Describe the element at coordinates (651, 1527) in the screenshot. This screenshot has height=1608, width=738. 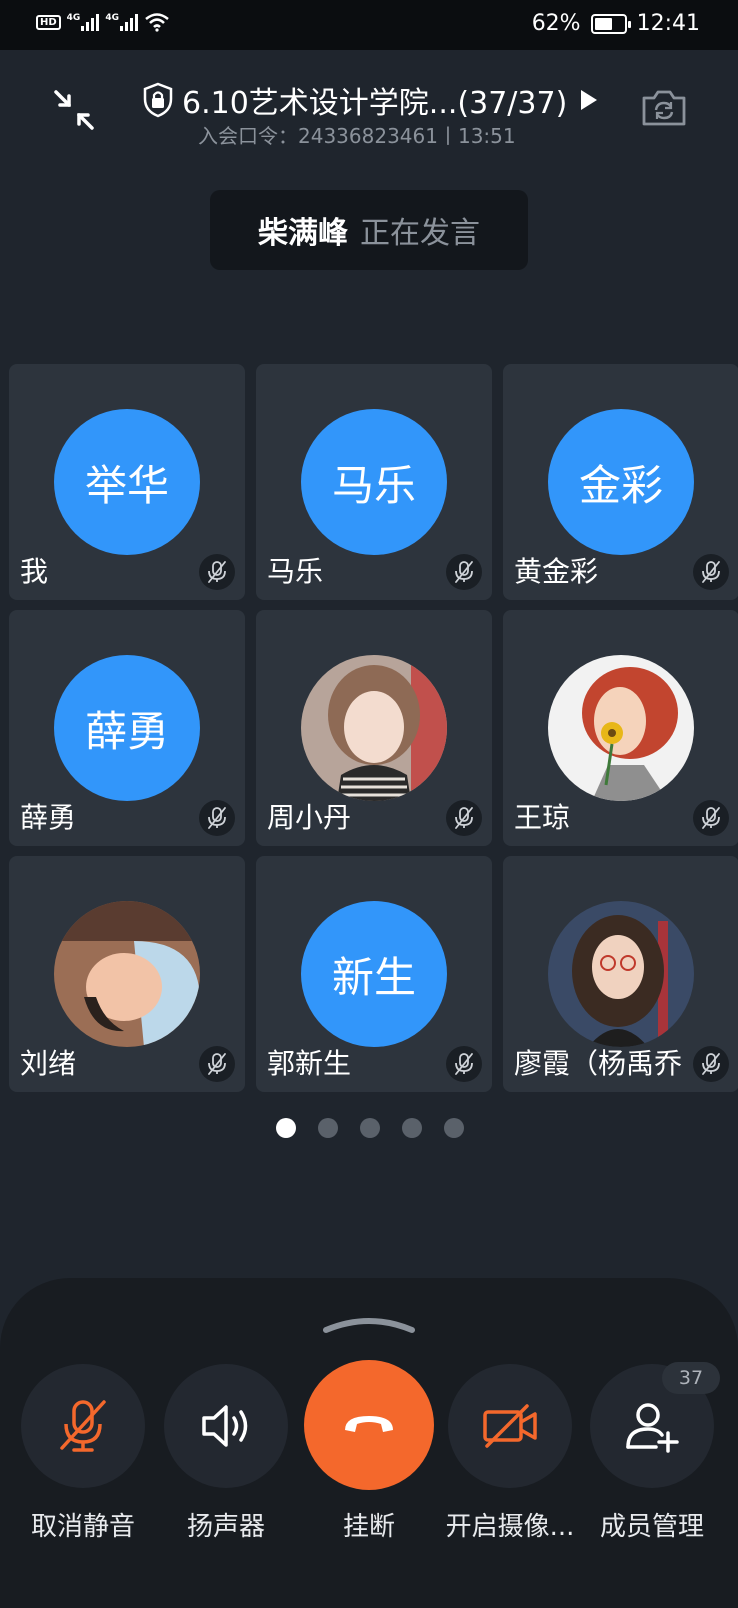
I see `member-management-label: 成员管理` at that location.